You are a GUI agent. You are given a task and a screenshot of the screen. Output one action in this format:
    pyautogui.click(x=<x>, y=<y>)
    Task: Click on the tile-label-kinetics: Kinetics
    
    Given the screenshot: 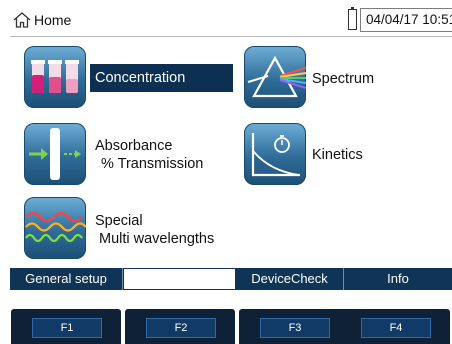 What is the action you would take?
    pyautogui.click(x=337, y=155)
    